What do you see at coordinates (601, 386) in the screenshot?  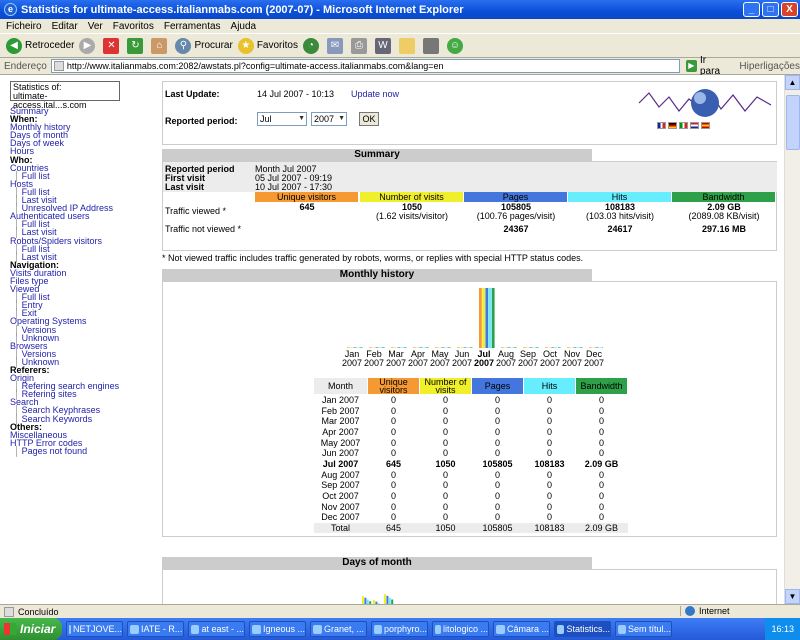 I see `monthly-col-header: Bandwidth` at bounding box center [601, 386].